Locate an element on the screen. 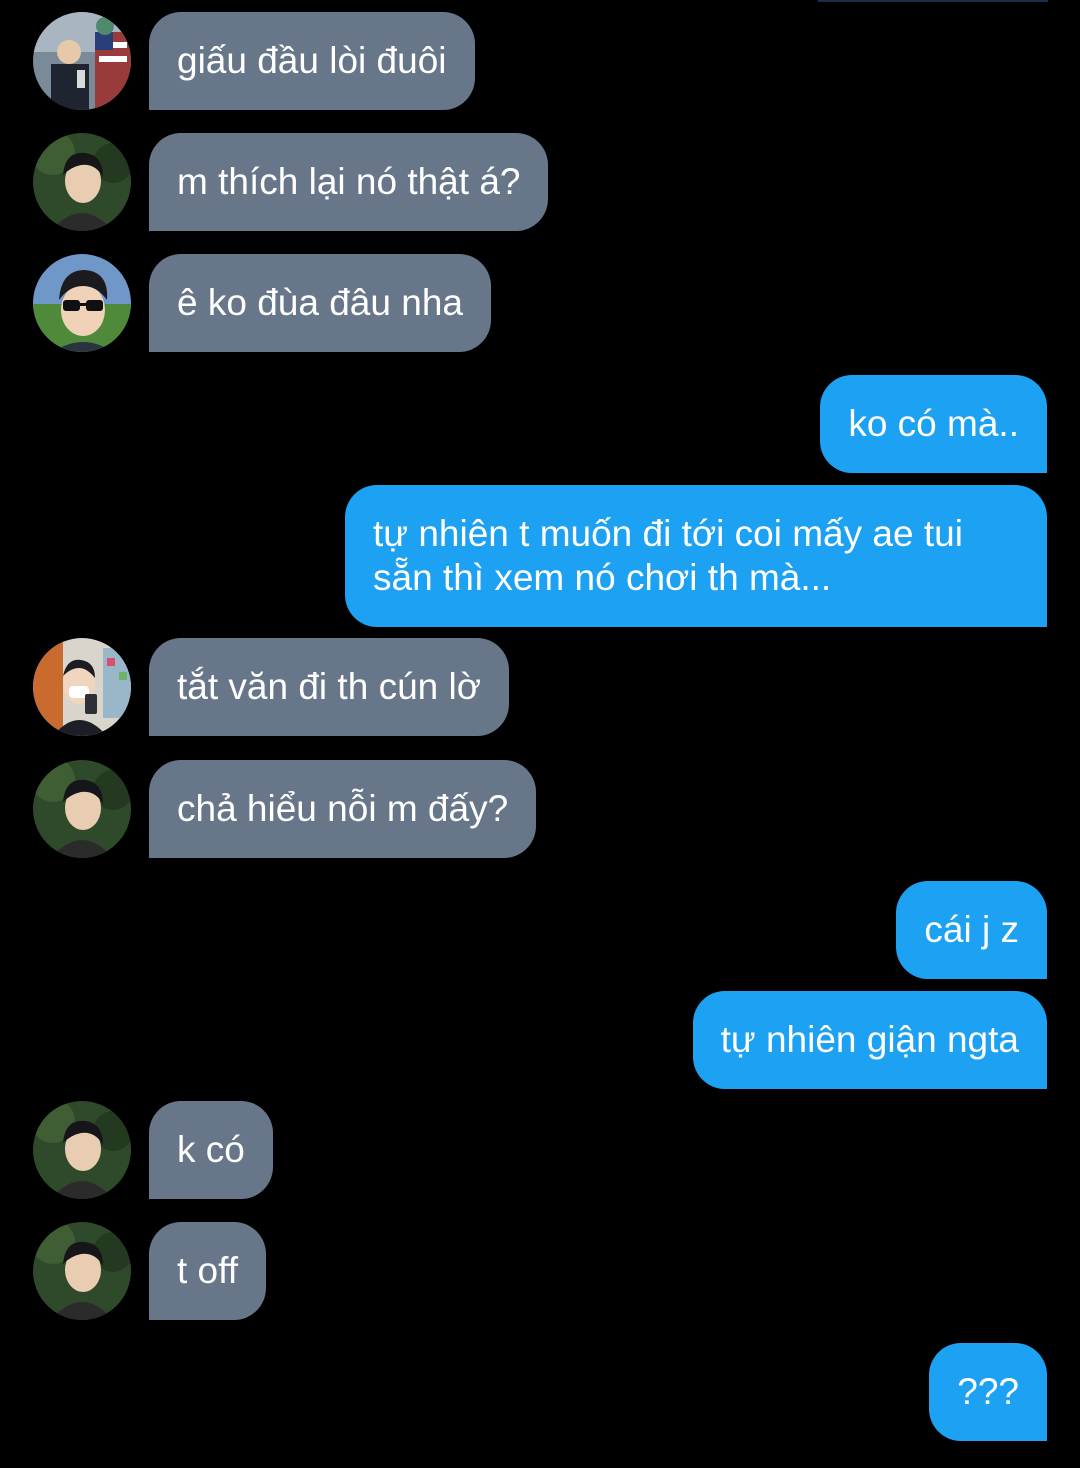 This screenshot has height=1468, width=1080. message-bubble-sent: tự nhiên giận ngta is located at coordinates (869, 1040).